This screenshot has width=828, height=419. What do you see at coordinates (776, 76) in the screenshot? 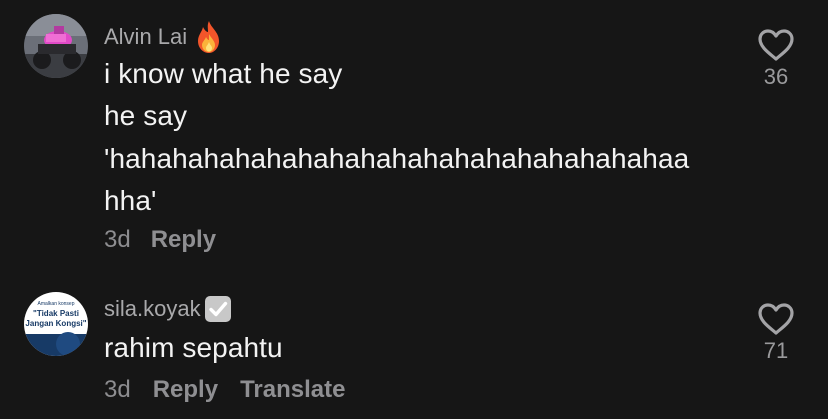
I see `like-count: 36` at bounding box center [776, 76].